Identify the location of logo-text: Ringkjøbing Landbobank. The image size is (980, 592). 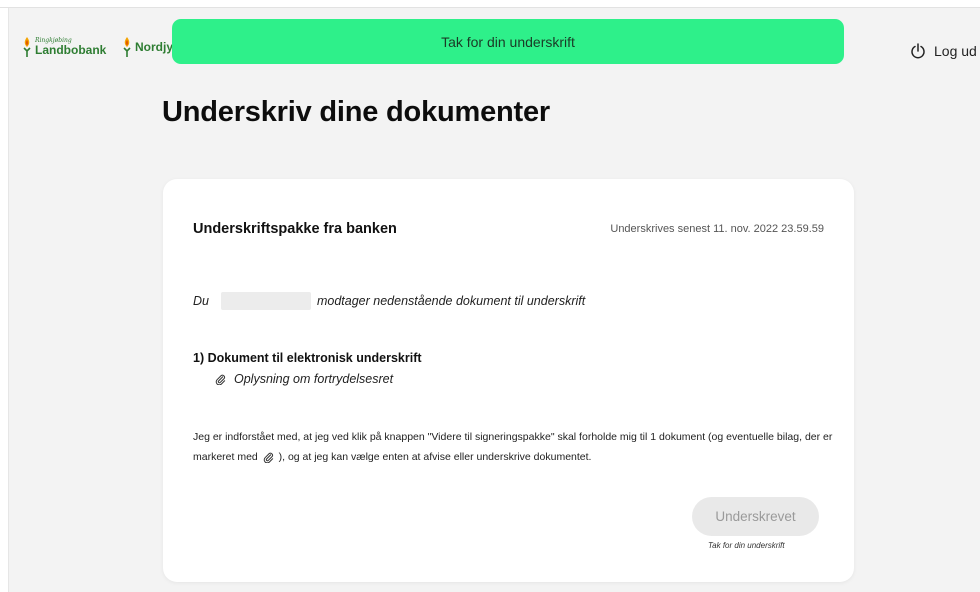
(71, 47).